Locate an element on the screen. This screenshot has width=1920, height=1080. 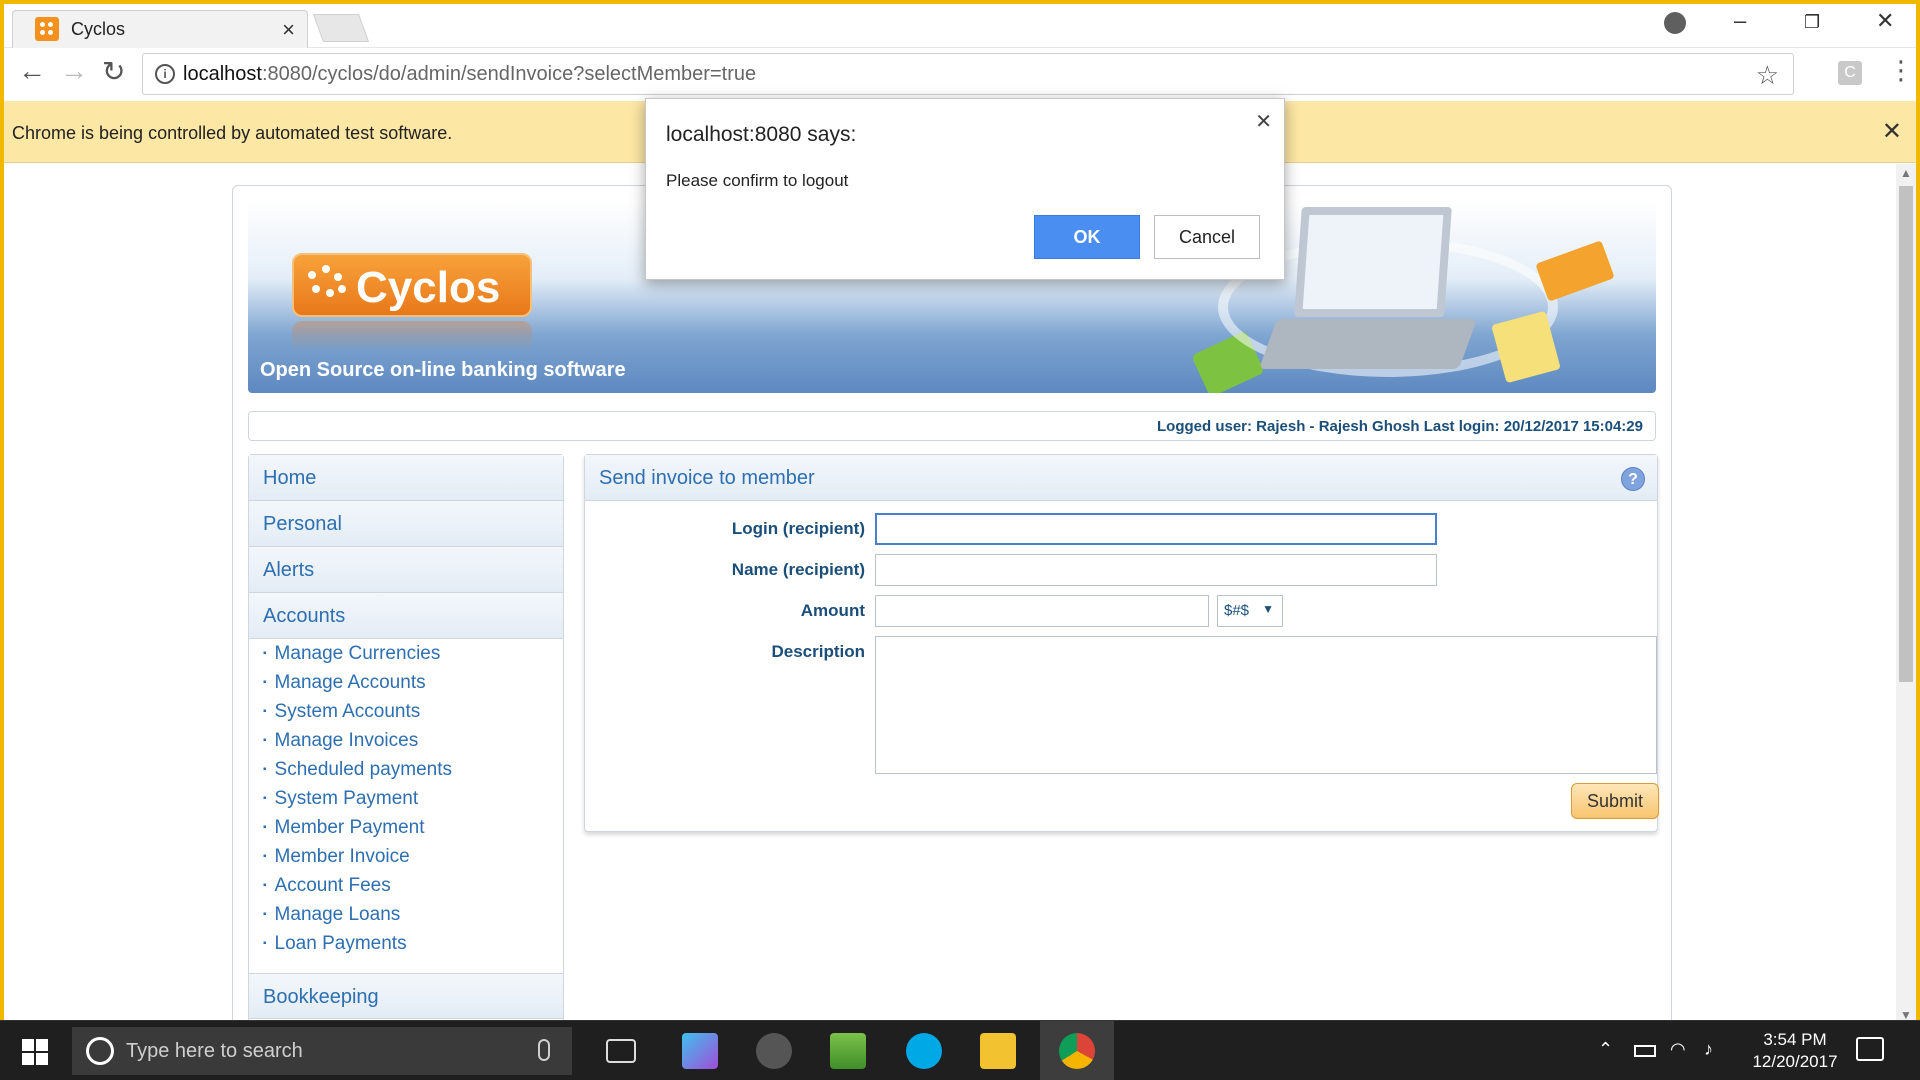
submenu-account-fees: Account Fees is located at coordinates (327, 886).